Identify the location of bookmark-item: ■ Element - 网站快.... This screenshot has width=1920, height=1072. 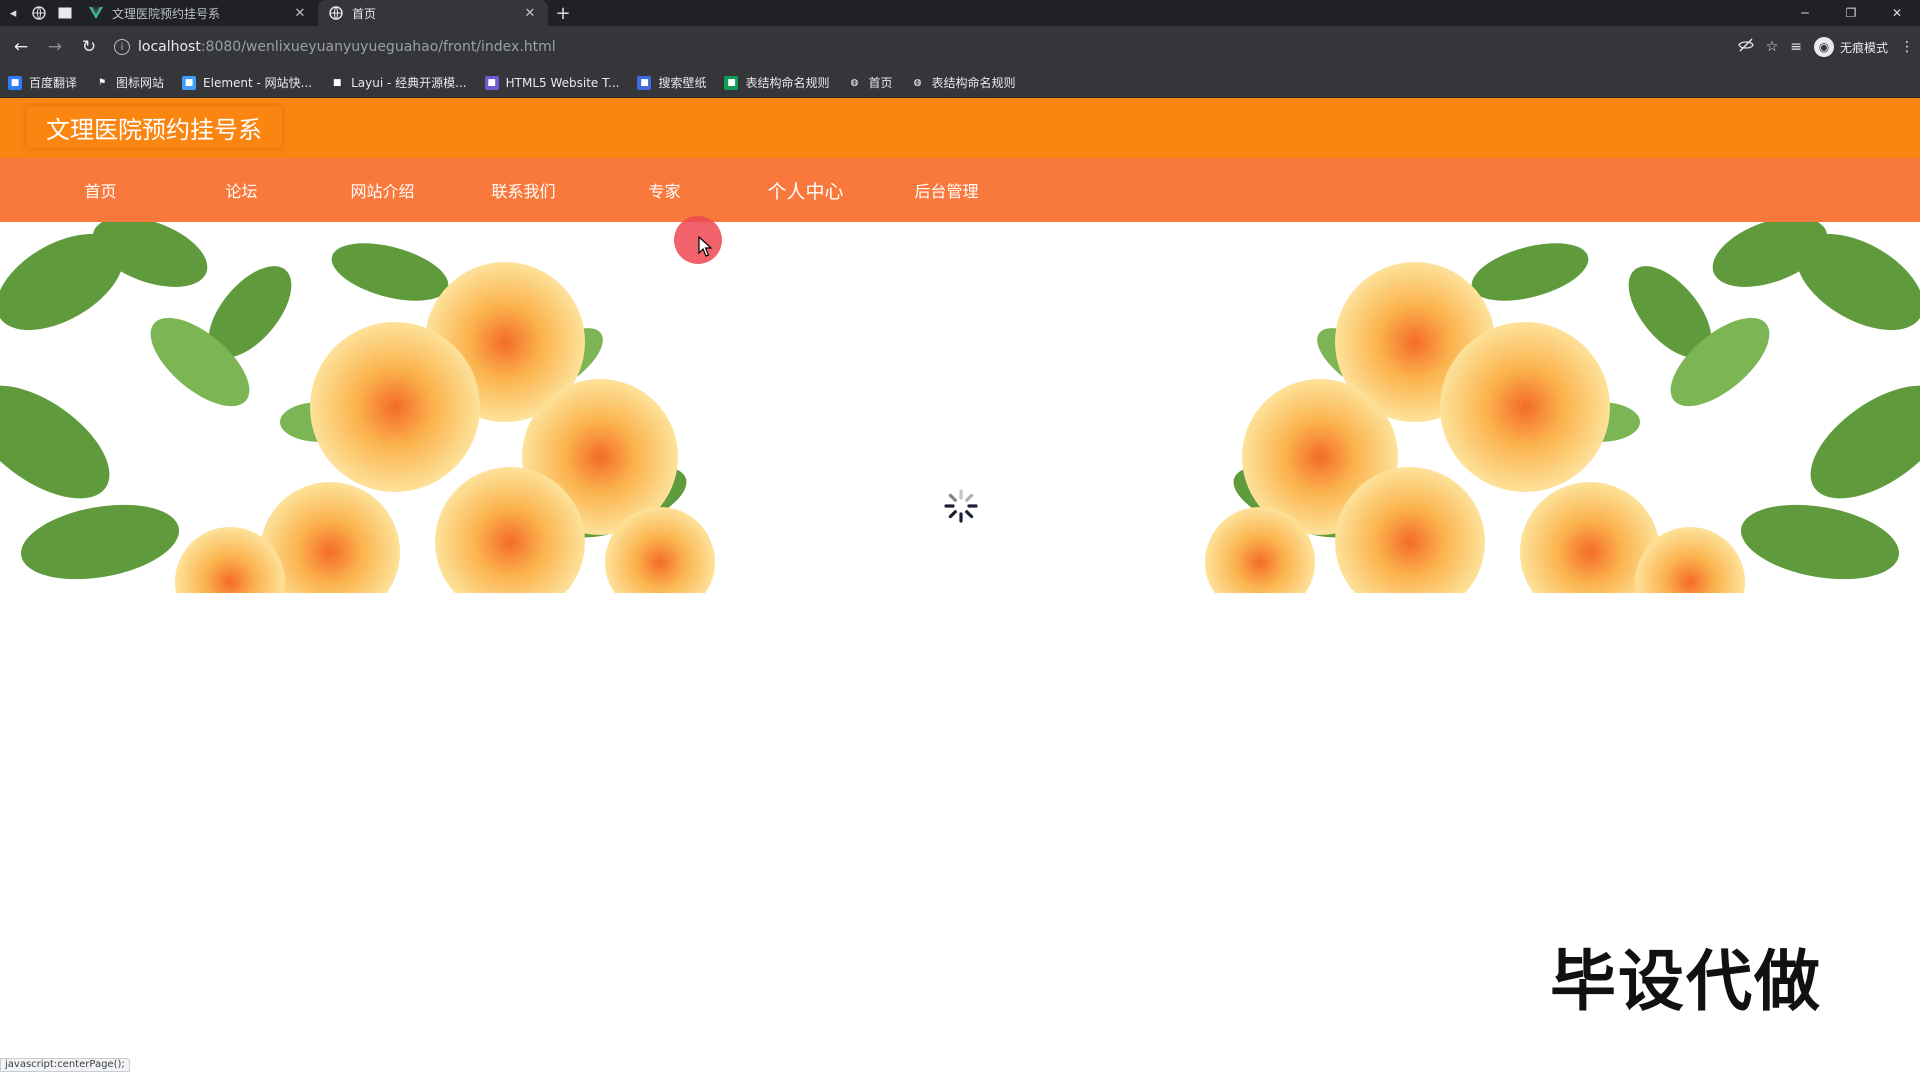
(247, 82).